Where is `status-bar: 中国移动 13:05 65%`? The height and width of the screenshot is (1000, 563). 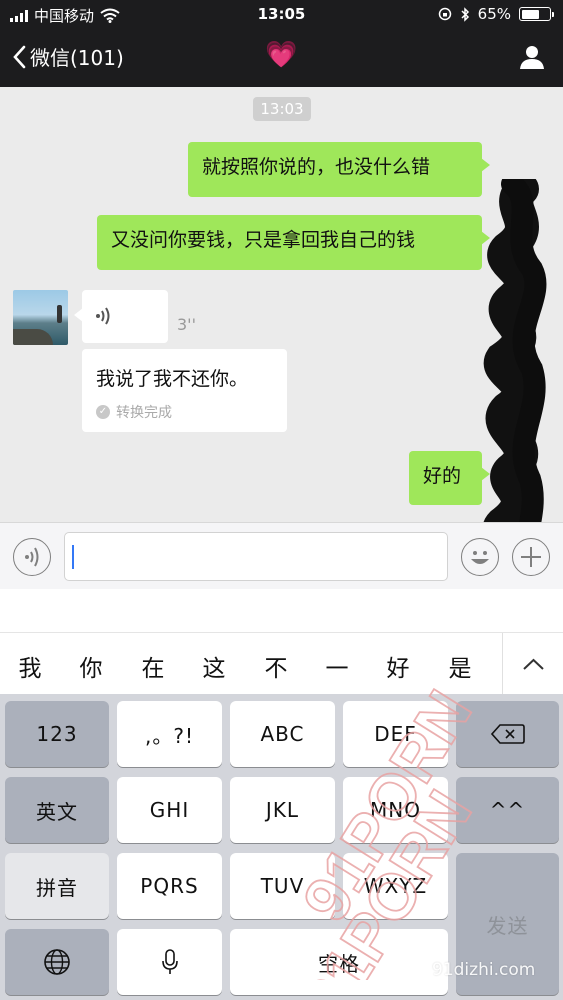
status-bar: 中国移动 13:05 65% is located at coordinates (281, 14).